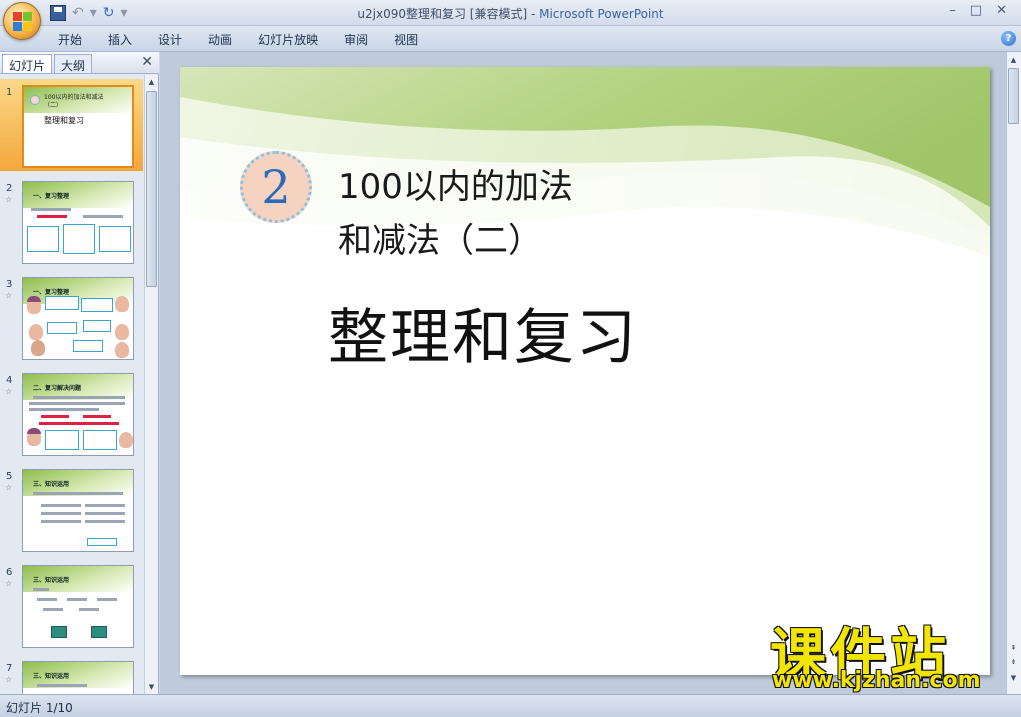  I want to click on slide-thumbnail-1: 1 100以内的加法和减法（二） 整理和复习, so click(71, 125).